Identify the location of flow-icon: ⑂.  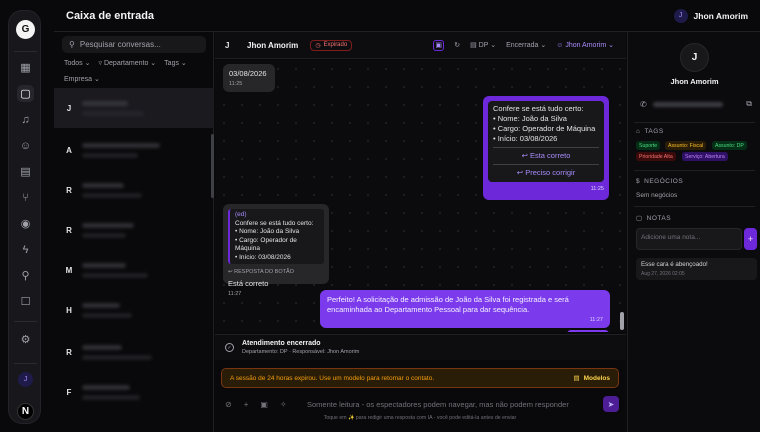
(25, 197).